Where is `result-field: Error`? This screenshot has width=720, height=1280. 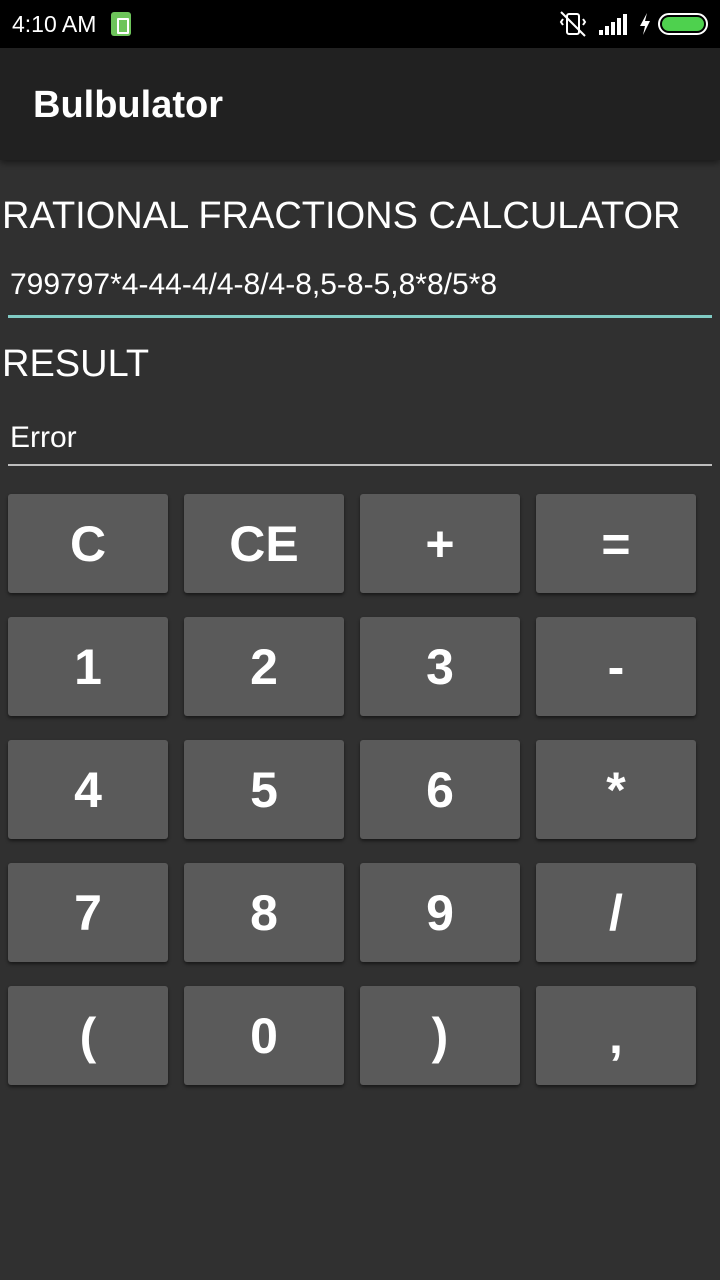 result-field: Error is located at coordinates (360, 440).